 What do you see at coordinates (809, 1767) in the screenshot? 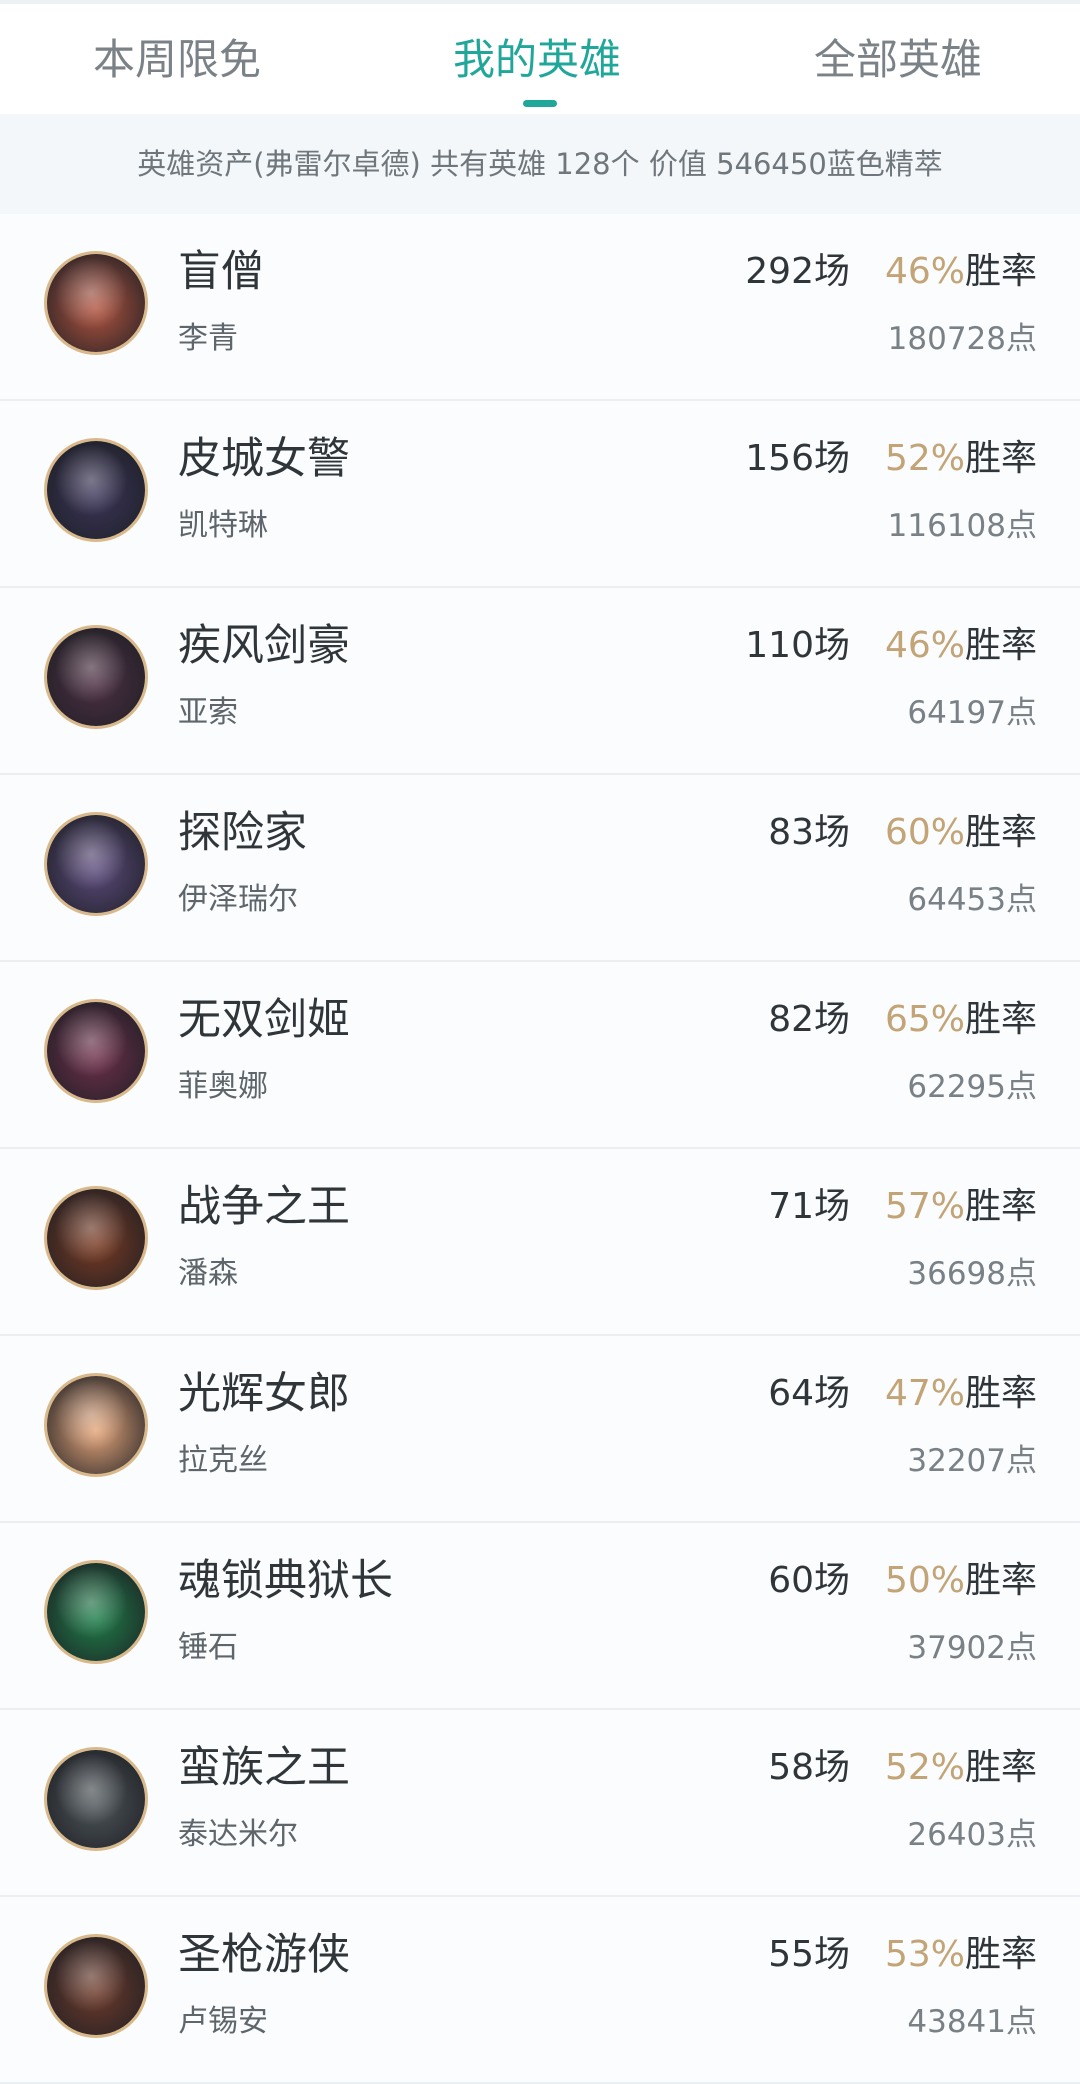
I see `games-count: 58场` at bounding box center [809, 1767].